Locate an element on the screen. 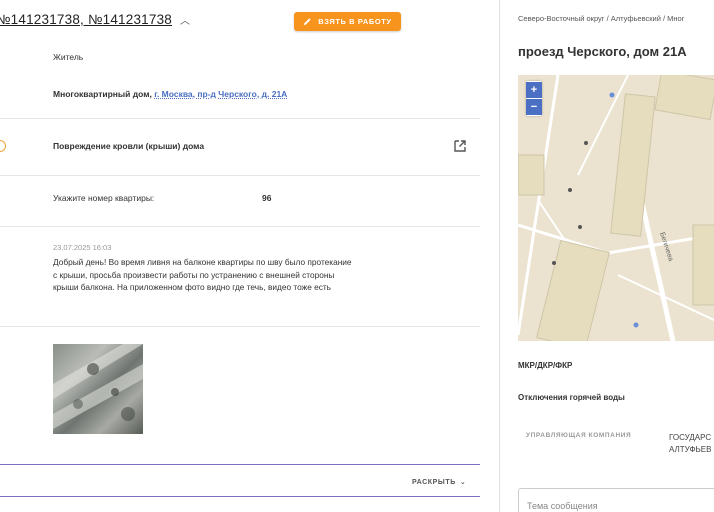 The width and height of the screenshot is (714, 512). address-title: проезд Черского, дом 21А is located at coordinates (602, 51).